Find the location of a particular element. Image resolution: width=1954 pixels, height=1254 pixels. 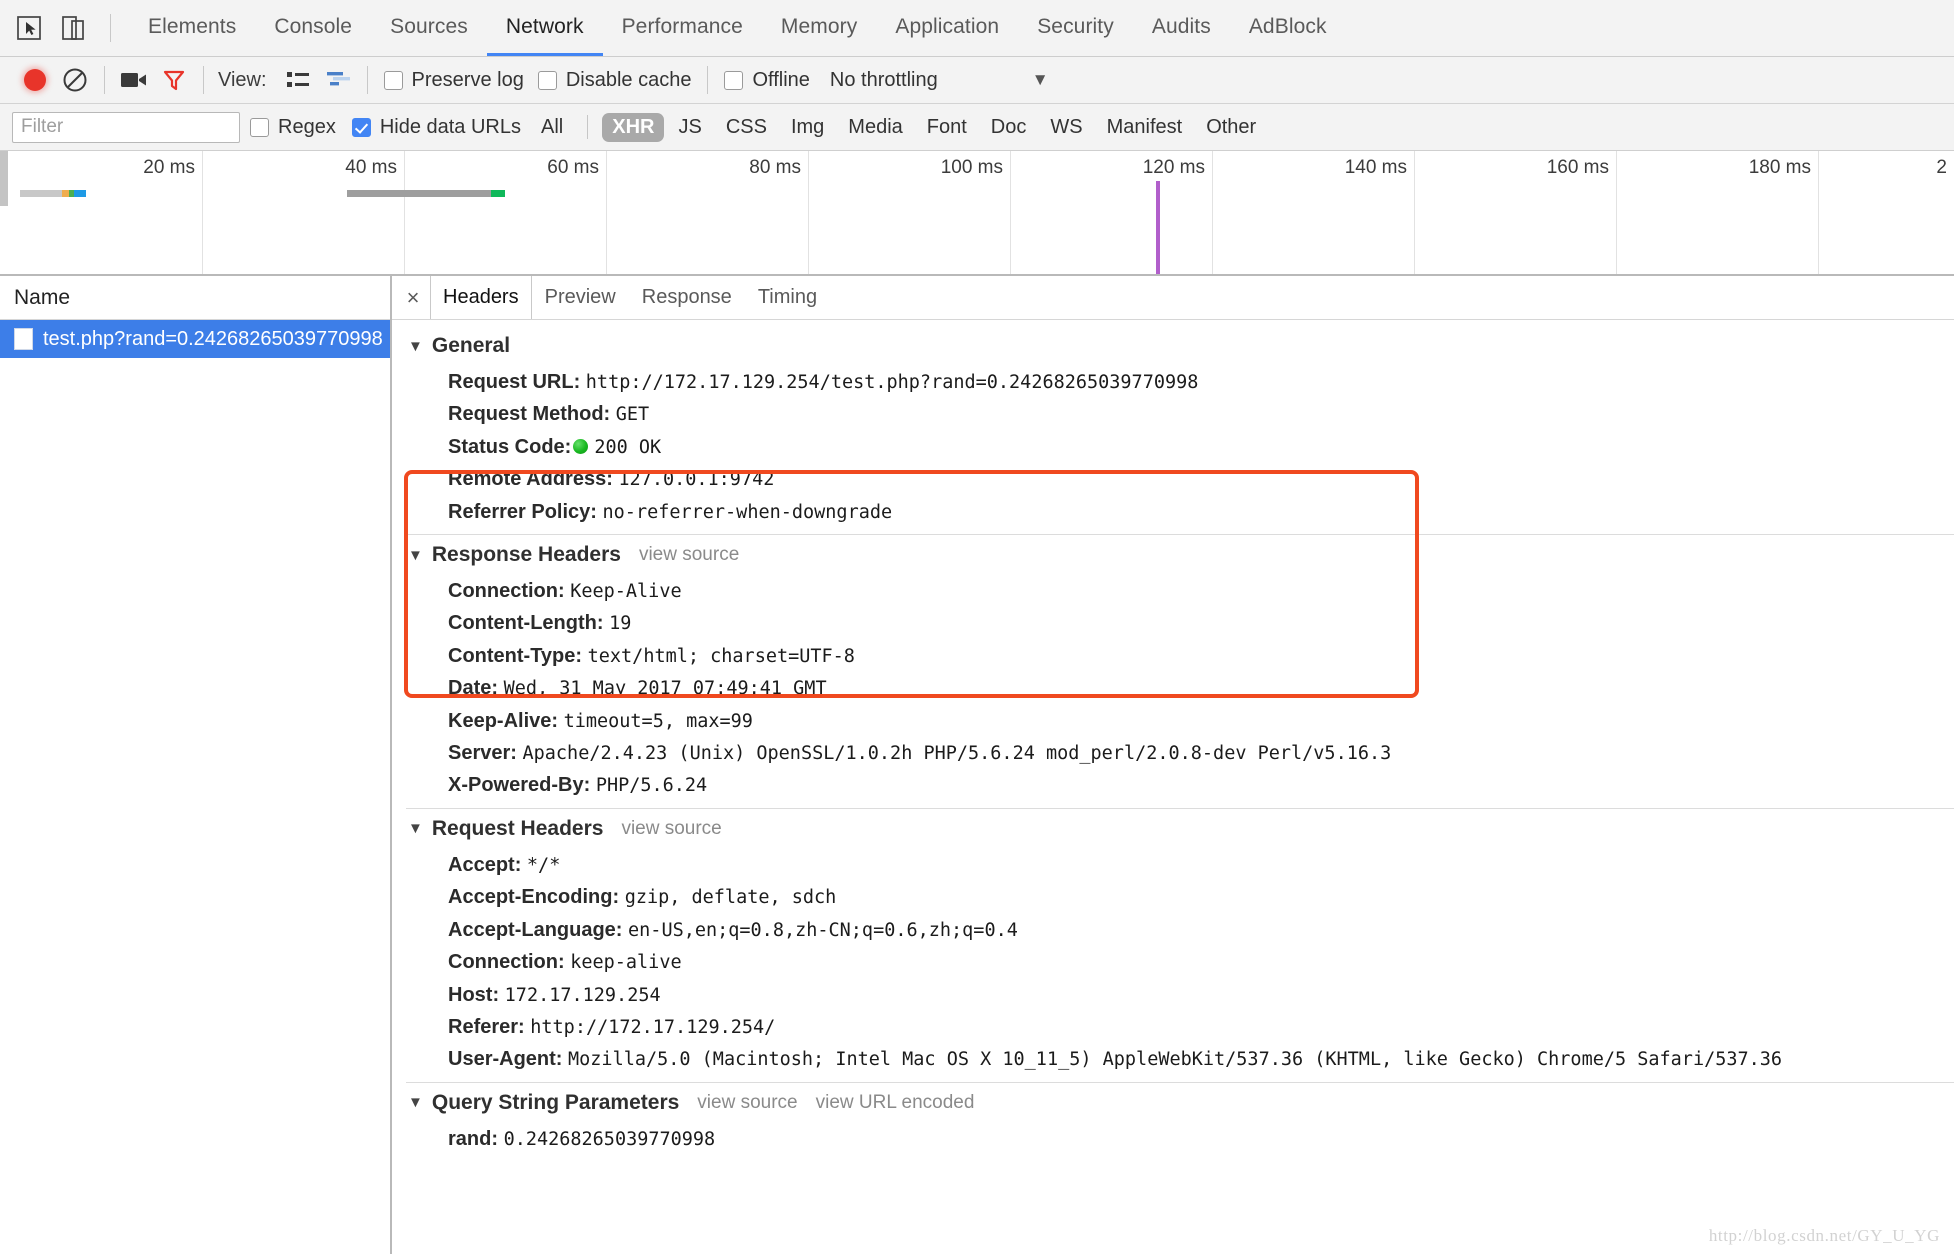

tab-timing: Timing is located at coordinates (787, 297).